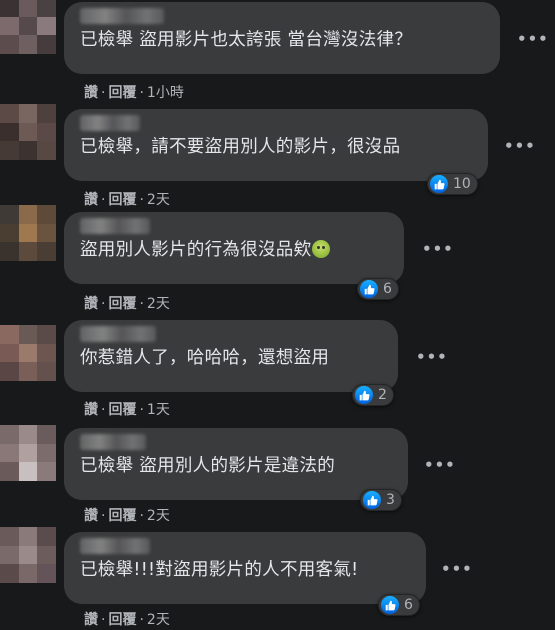 This screenshot has height=630, width=555. Describe the element at coordinates (205, 358) in the screenshot. I see `comment-text: 你惹錯人了，哈哈哈，還想盜用` at that location.